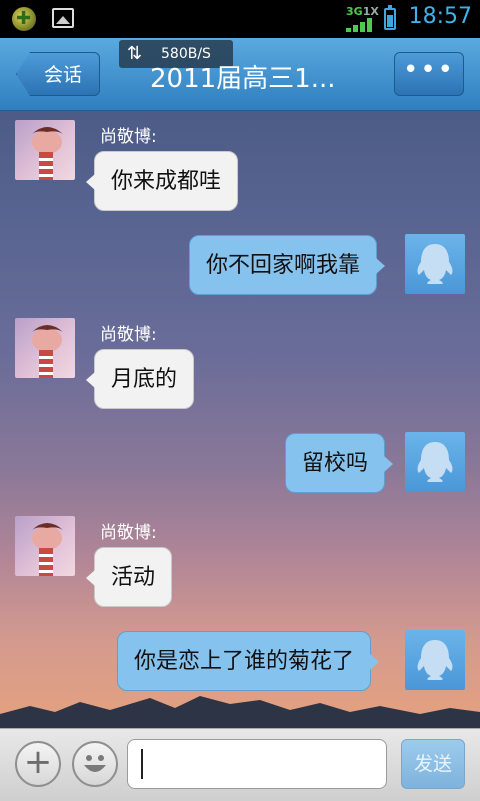 This screenshot has height=801, width=480. I want to click on add-attachment-button: +, so click(38, 764).